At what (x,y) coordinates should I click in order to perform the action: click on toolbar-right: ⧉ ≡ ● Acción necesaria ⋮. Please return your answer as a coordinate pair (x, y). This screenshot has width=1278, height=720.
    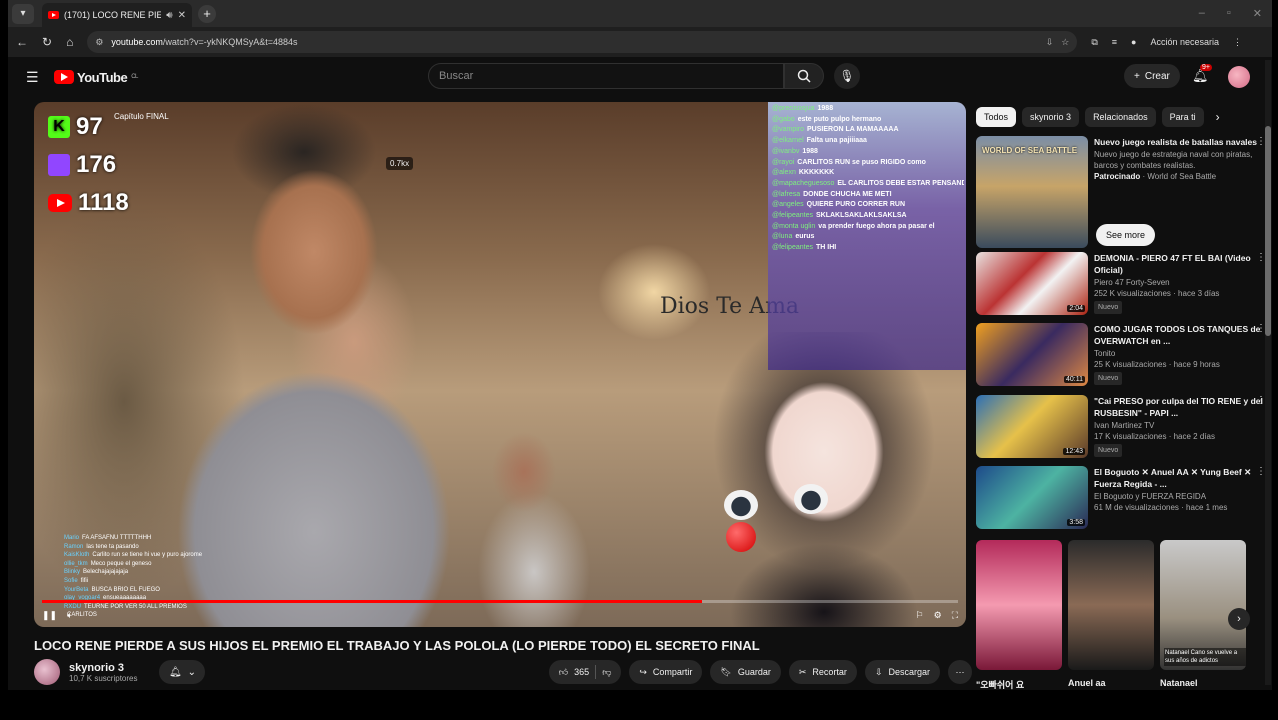
    Looking at the image, I should click on (1166, 42).